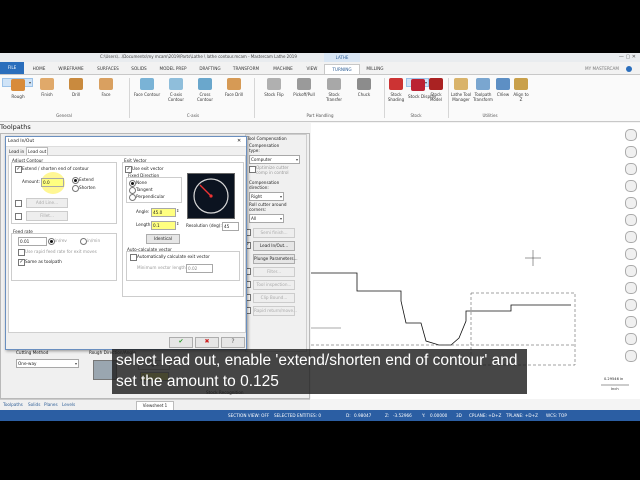 The width and height of the screenshot is (640, 480). What do you see at coordinates (163, 225) in the screenshot?
I see `length-field: 0.1` at bounding box center [163, 225].